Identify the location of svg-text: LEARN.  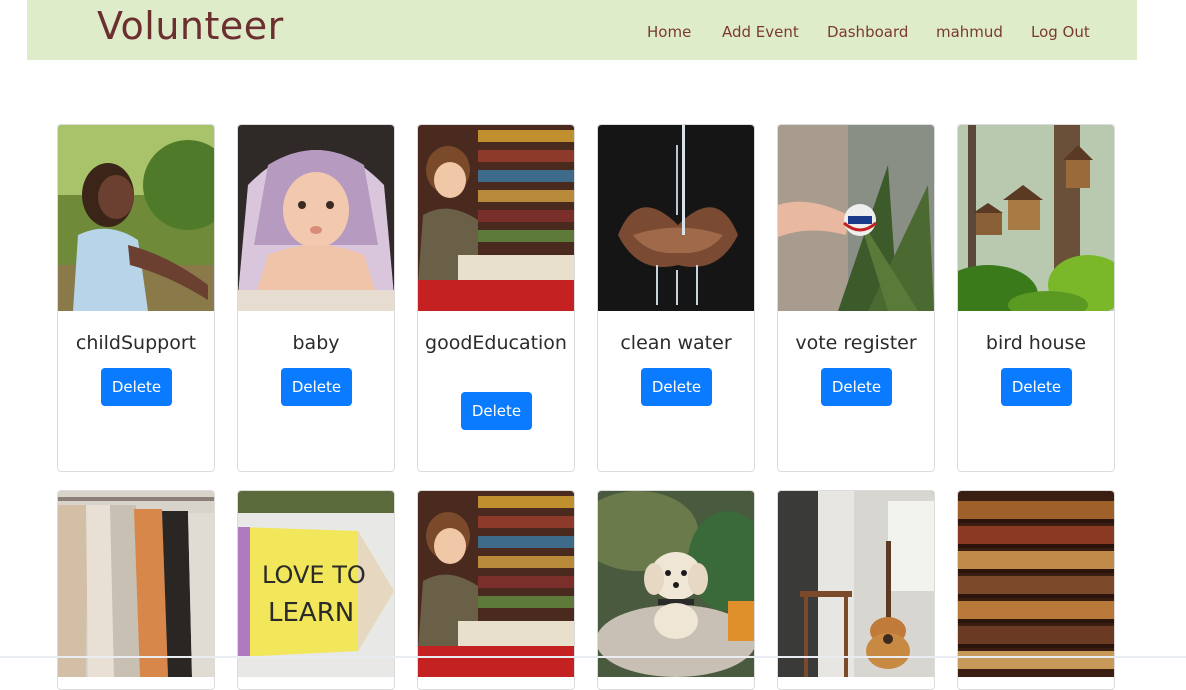
(311, 613).